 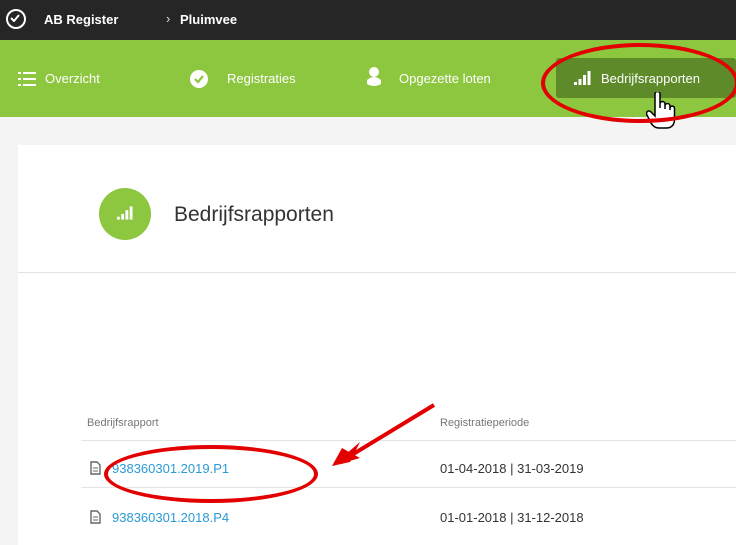 What do you see at coordinates (408, 487) in the screenshot?
I see `row-divider` at bounding box center [408, 487].